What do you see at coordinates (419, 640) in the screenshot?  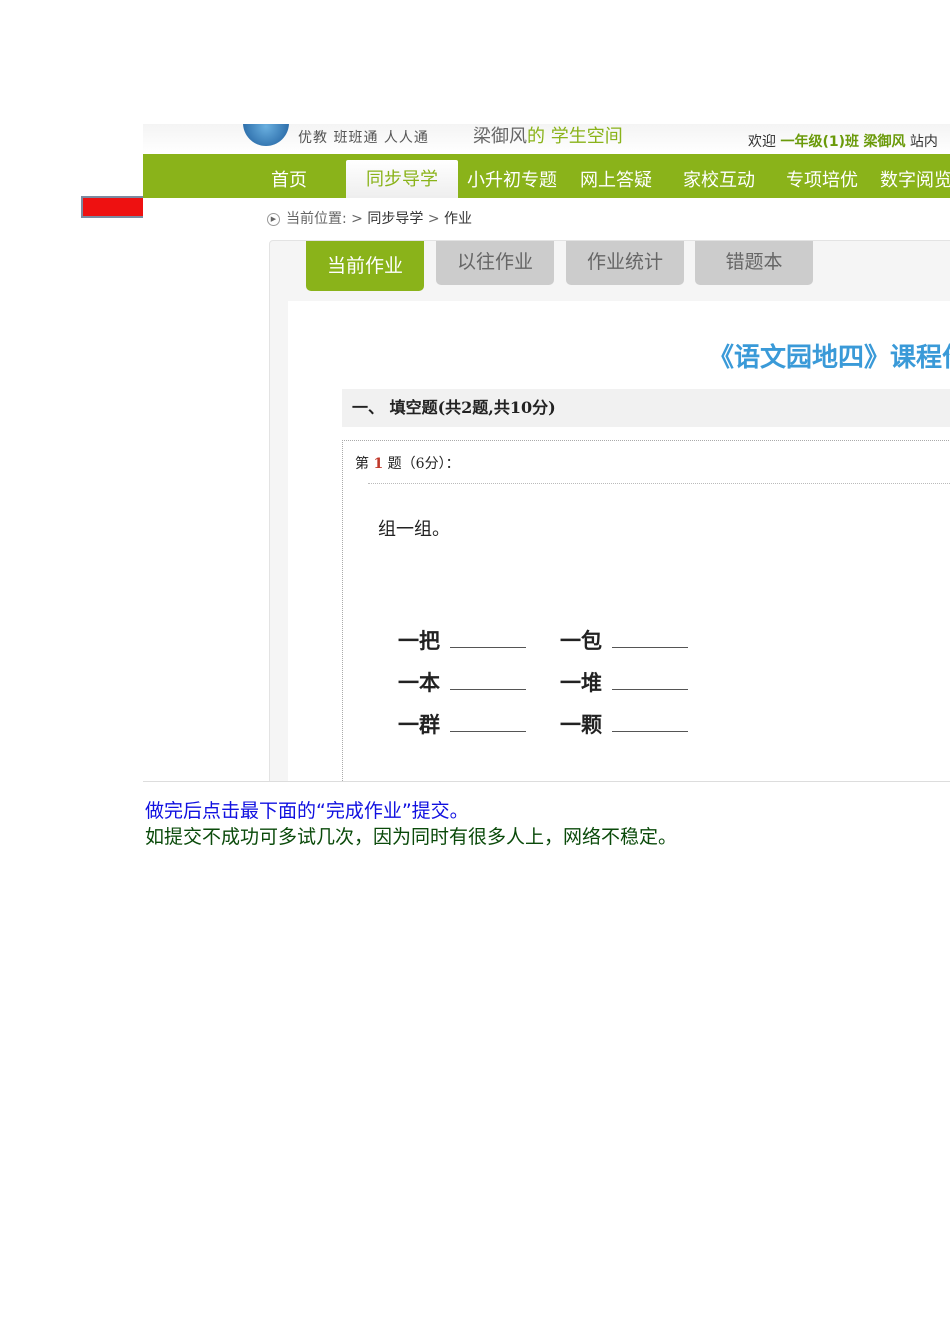 I see `item-word: 一把` at bounding box center [419, 640].